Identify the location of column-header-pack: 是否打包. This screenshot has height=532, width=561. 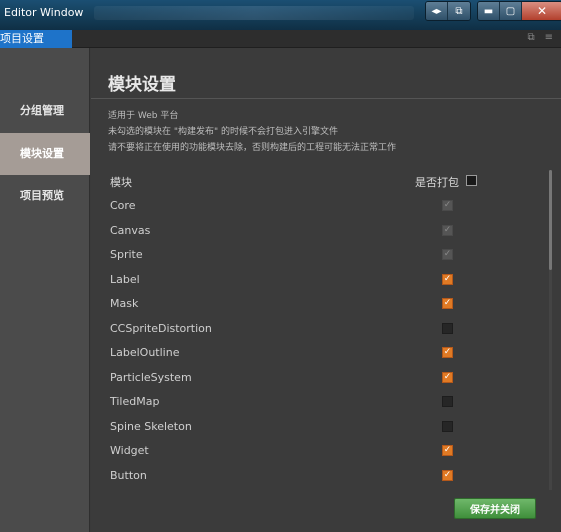
(437, 182).